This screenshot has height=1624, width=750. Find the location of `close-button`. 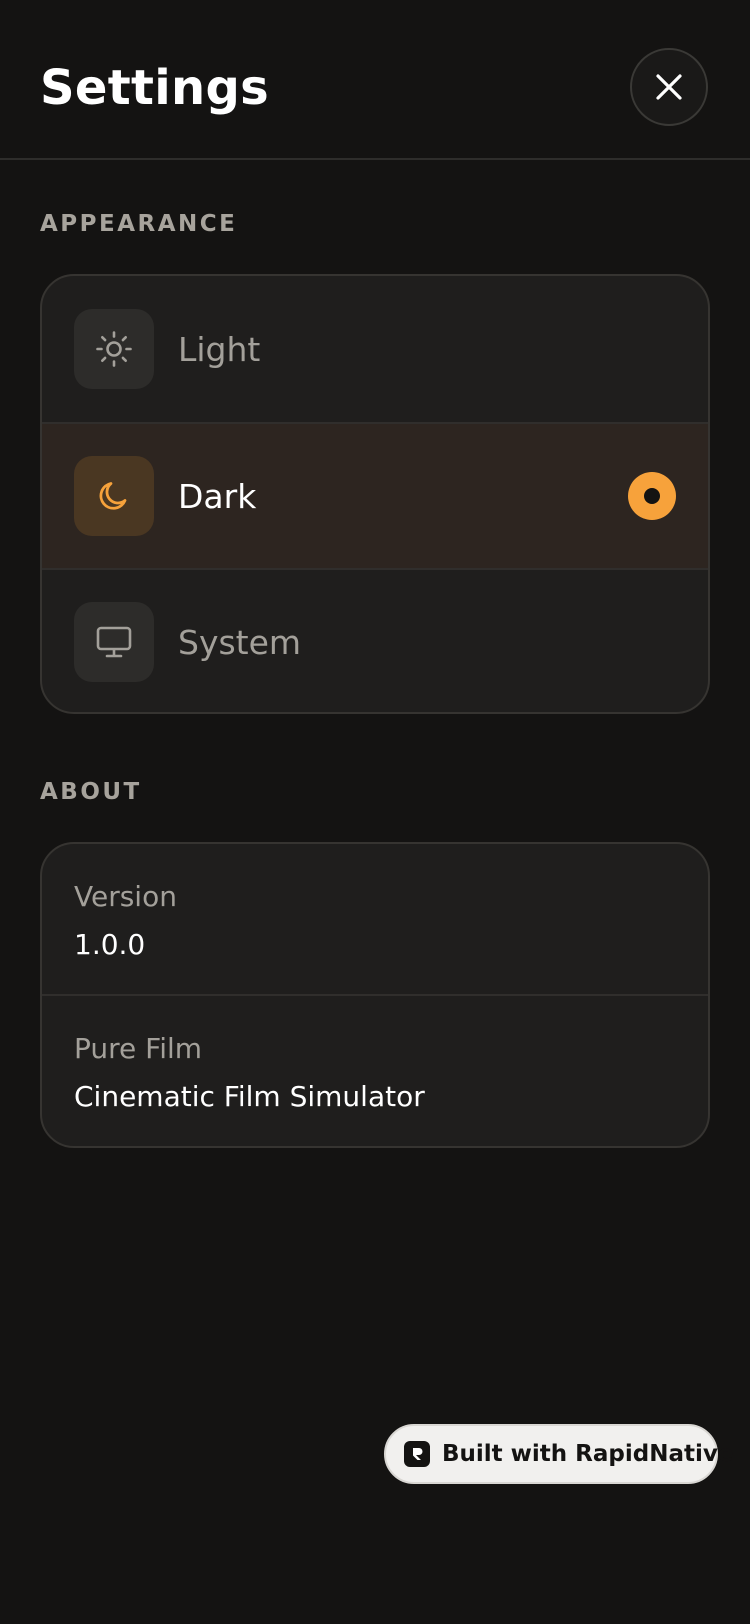

close-button is located at coordinates (669, 87).